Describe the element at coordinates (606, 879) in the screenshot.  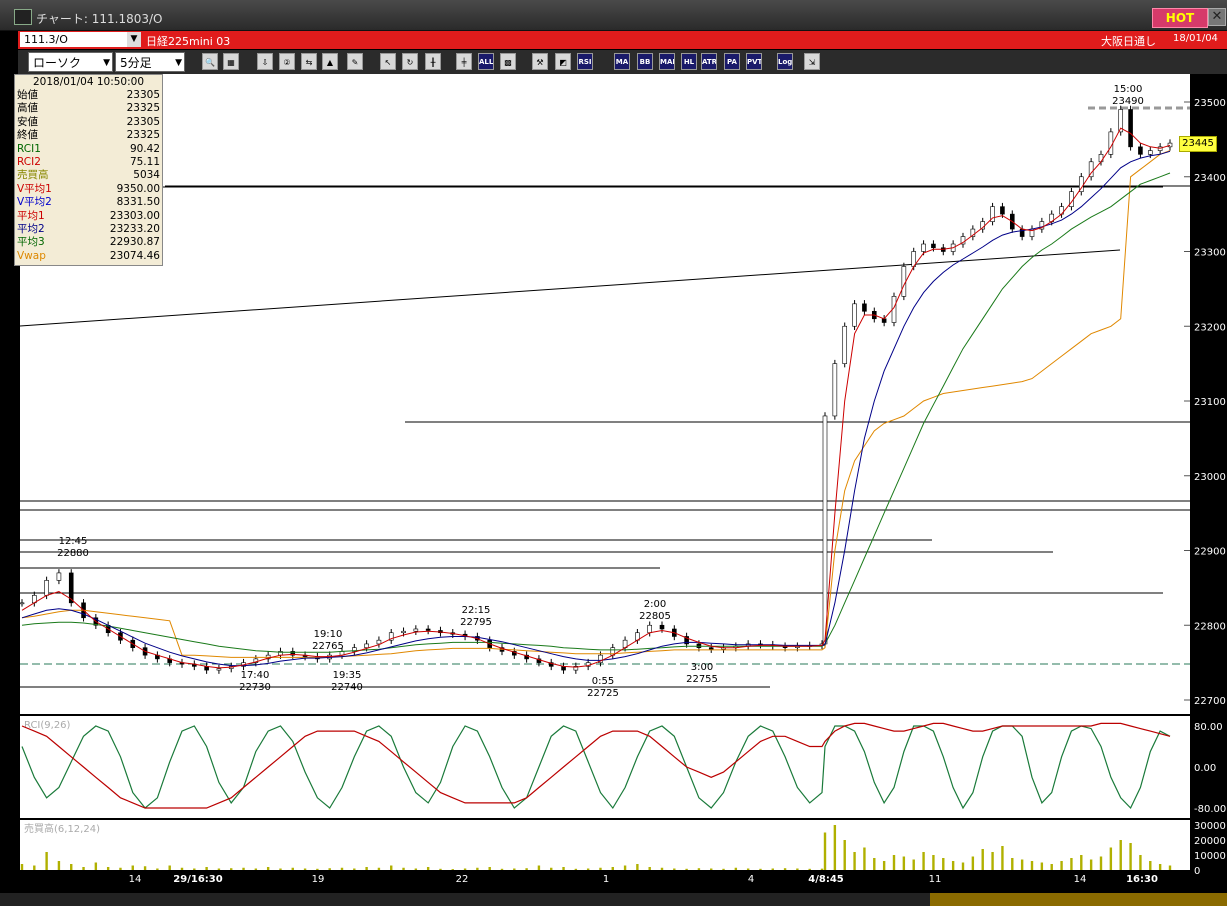
I see `x-axis-label: 1` at that location.